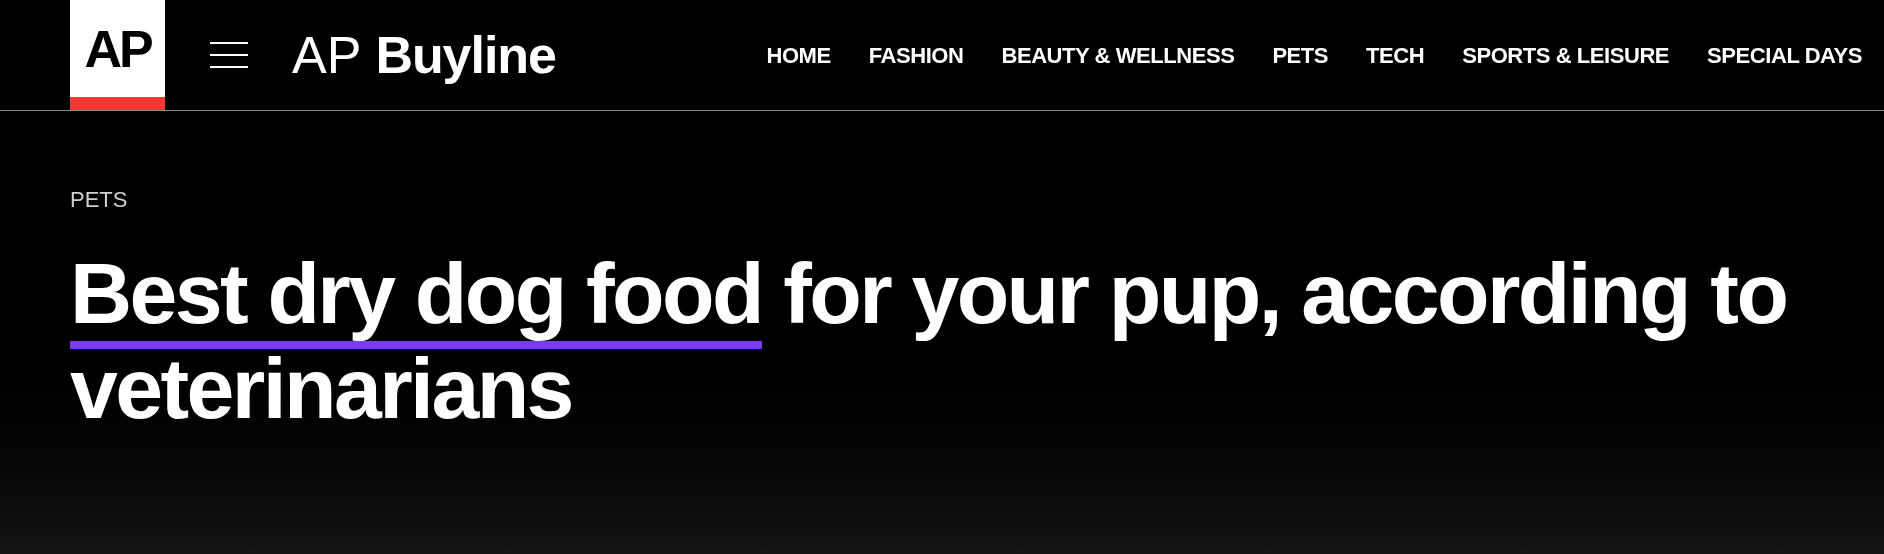 The image size is (1884, 554). Describe the element at coordinates (117, 49) in the screenshot. I see `logo-text: AP` at that location.